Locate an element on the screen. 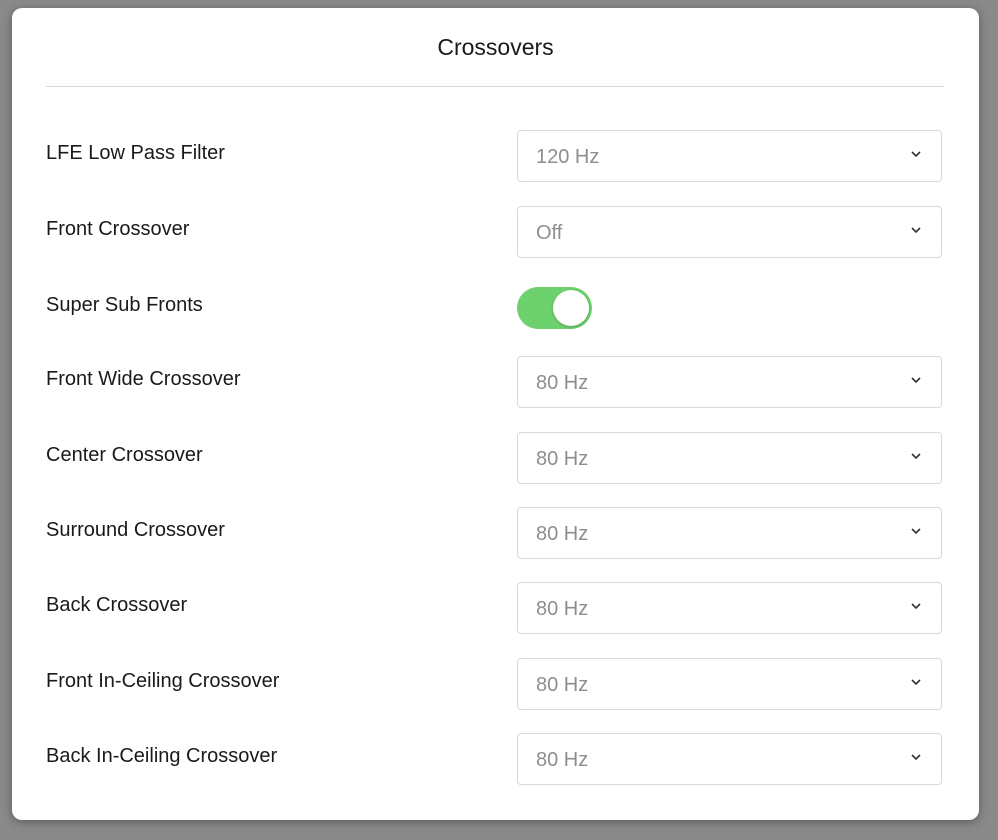 This screenshot has width=998, height=840. surround-crossover-select: 80 Hz is located at coordinates (729, 533).